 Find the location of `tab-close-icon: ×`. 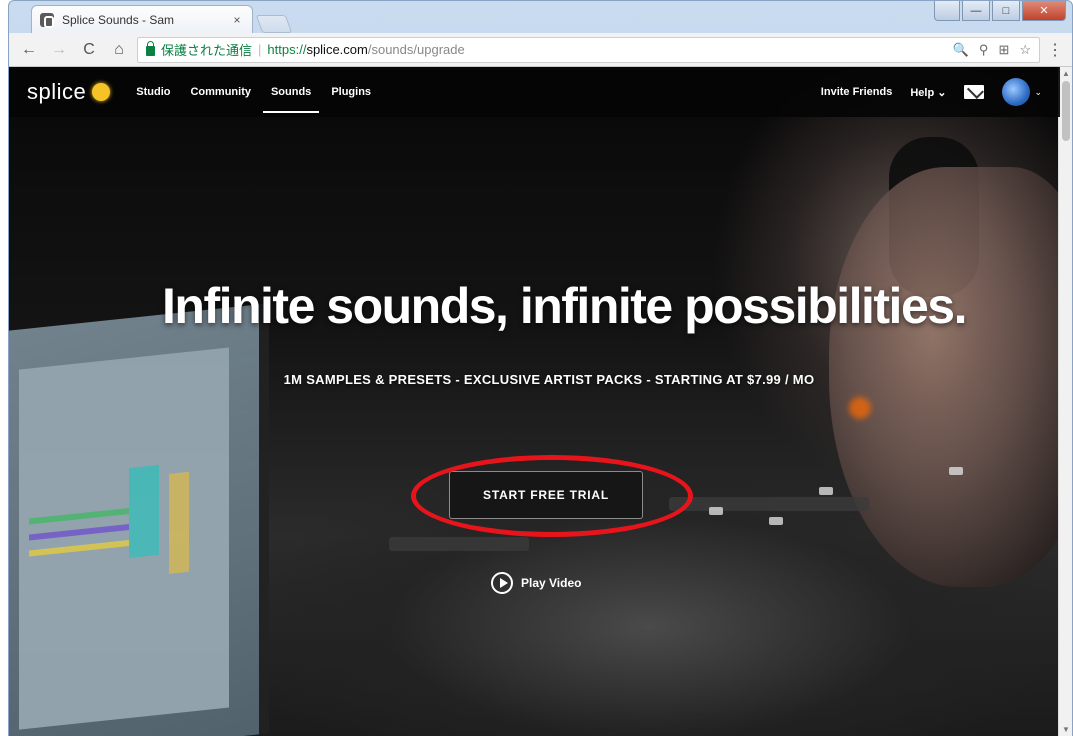

tab-close-icon: × is located at coordinates (237, 20).